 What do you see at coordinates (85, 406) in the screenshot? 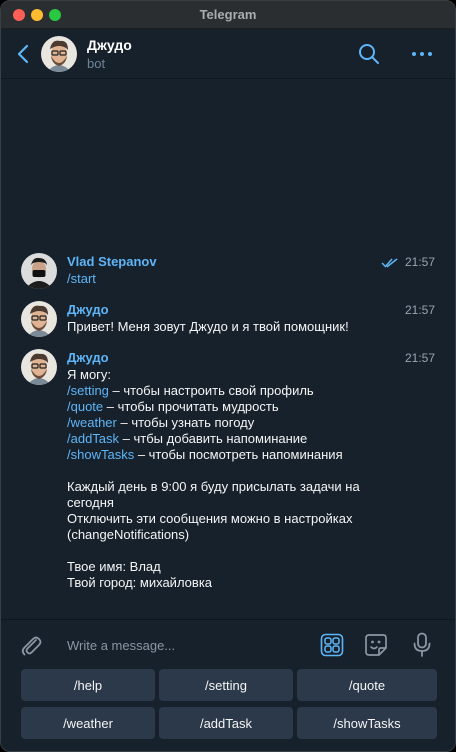
I see `command-link: /quote` at bounding box center [85, 406].